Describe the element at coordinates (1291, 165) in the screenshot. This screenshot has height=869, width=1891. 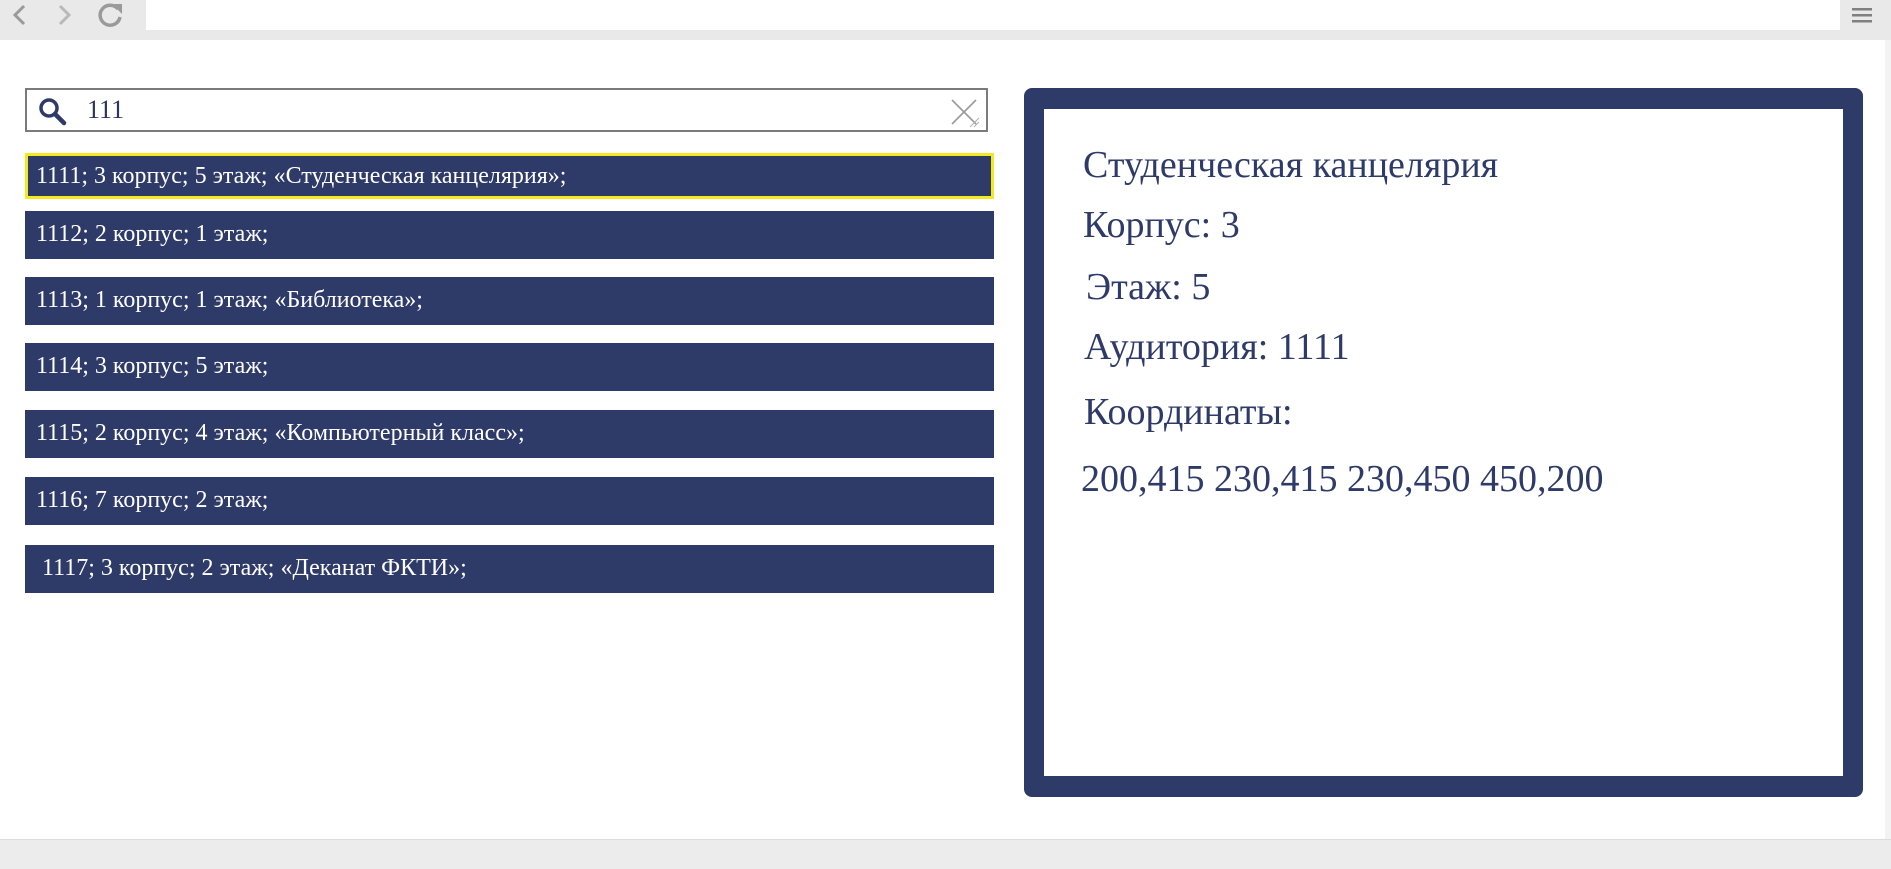
I see `detail-title: Студенческая канцелярия` at that location.